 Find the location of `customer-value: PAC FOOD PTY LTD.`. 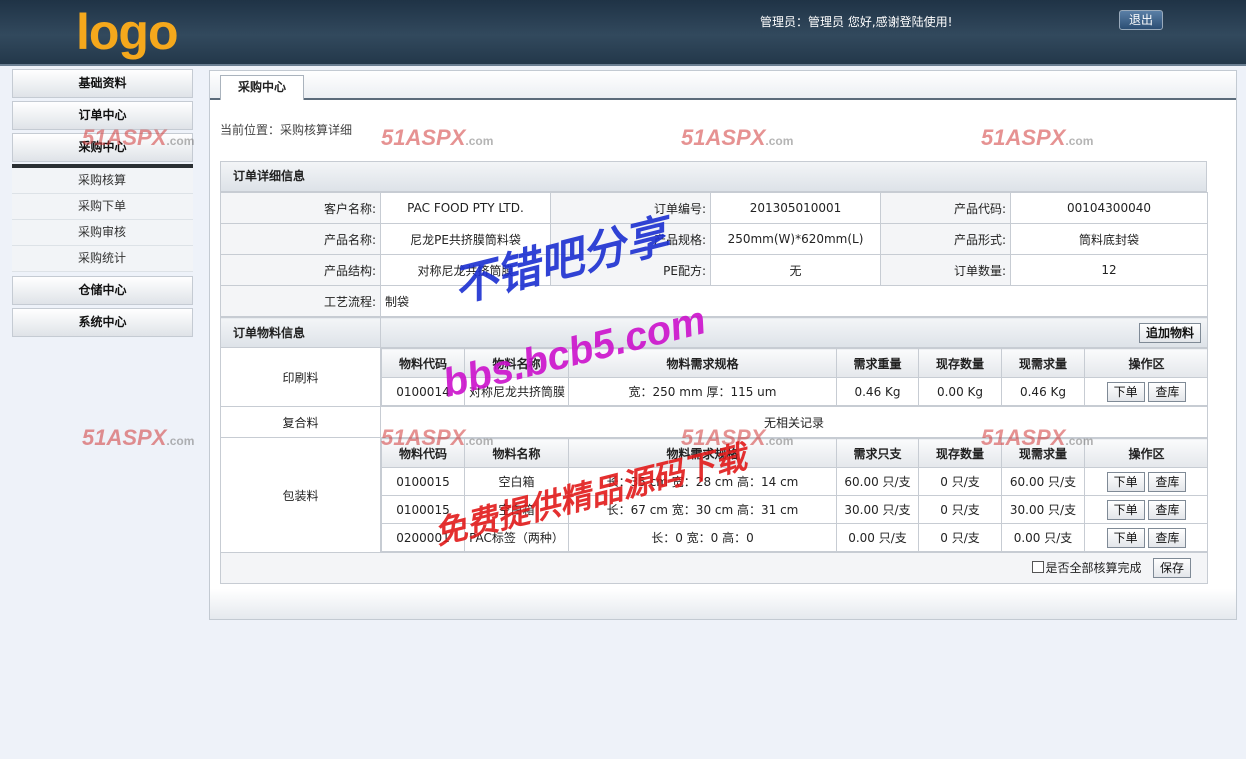

customer-value: PAC FOOD PTY LTD. is located at coordinates (465, 208).